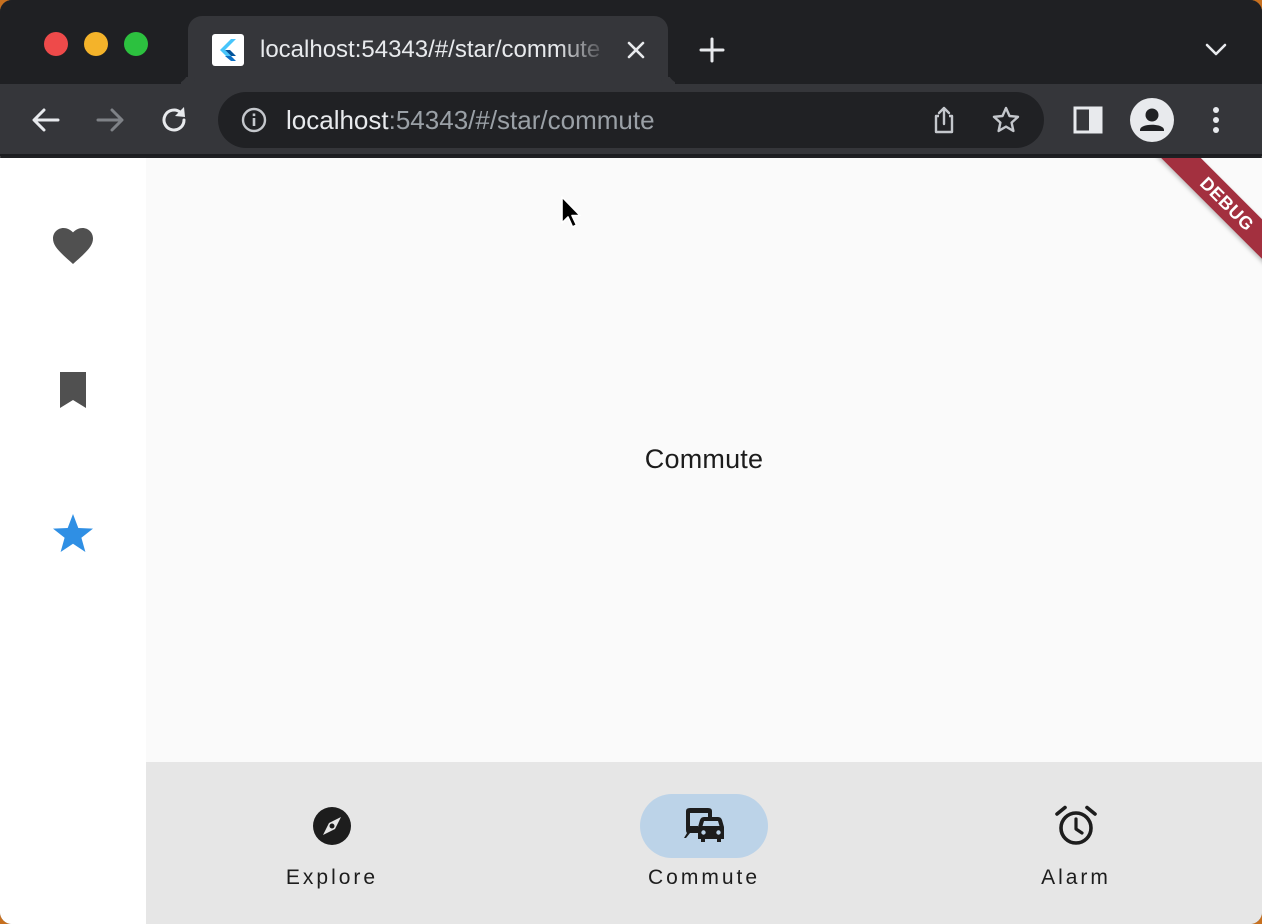 Image resolution: width=1262 pixels, height=924 pixels. I want to click on tab-strip: localhost:54343/#/star/commute, so click(631, 42).